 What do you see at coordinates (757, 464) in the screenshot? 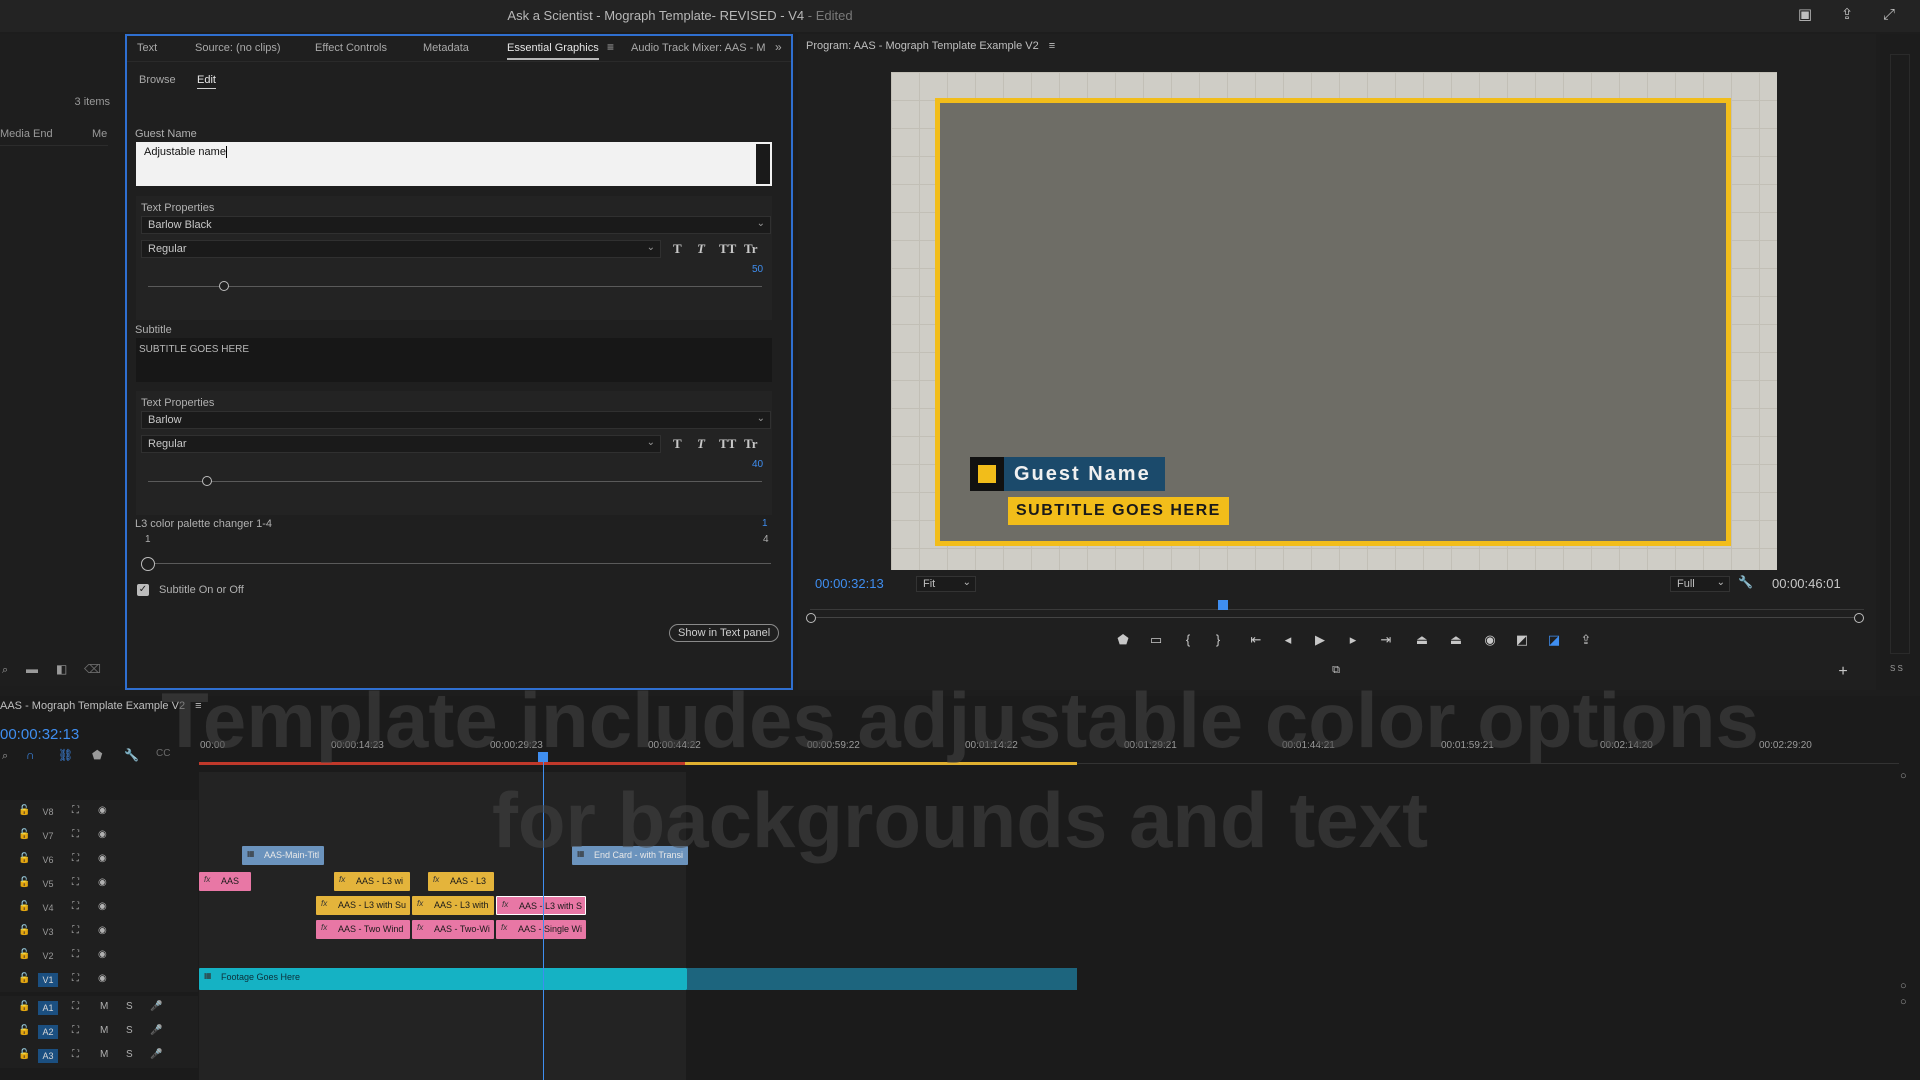
I see `font-size-value-2: 40` at bounding box center [757, 464].